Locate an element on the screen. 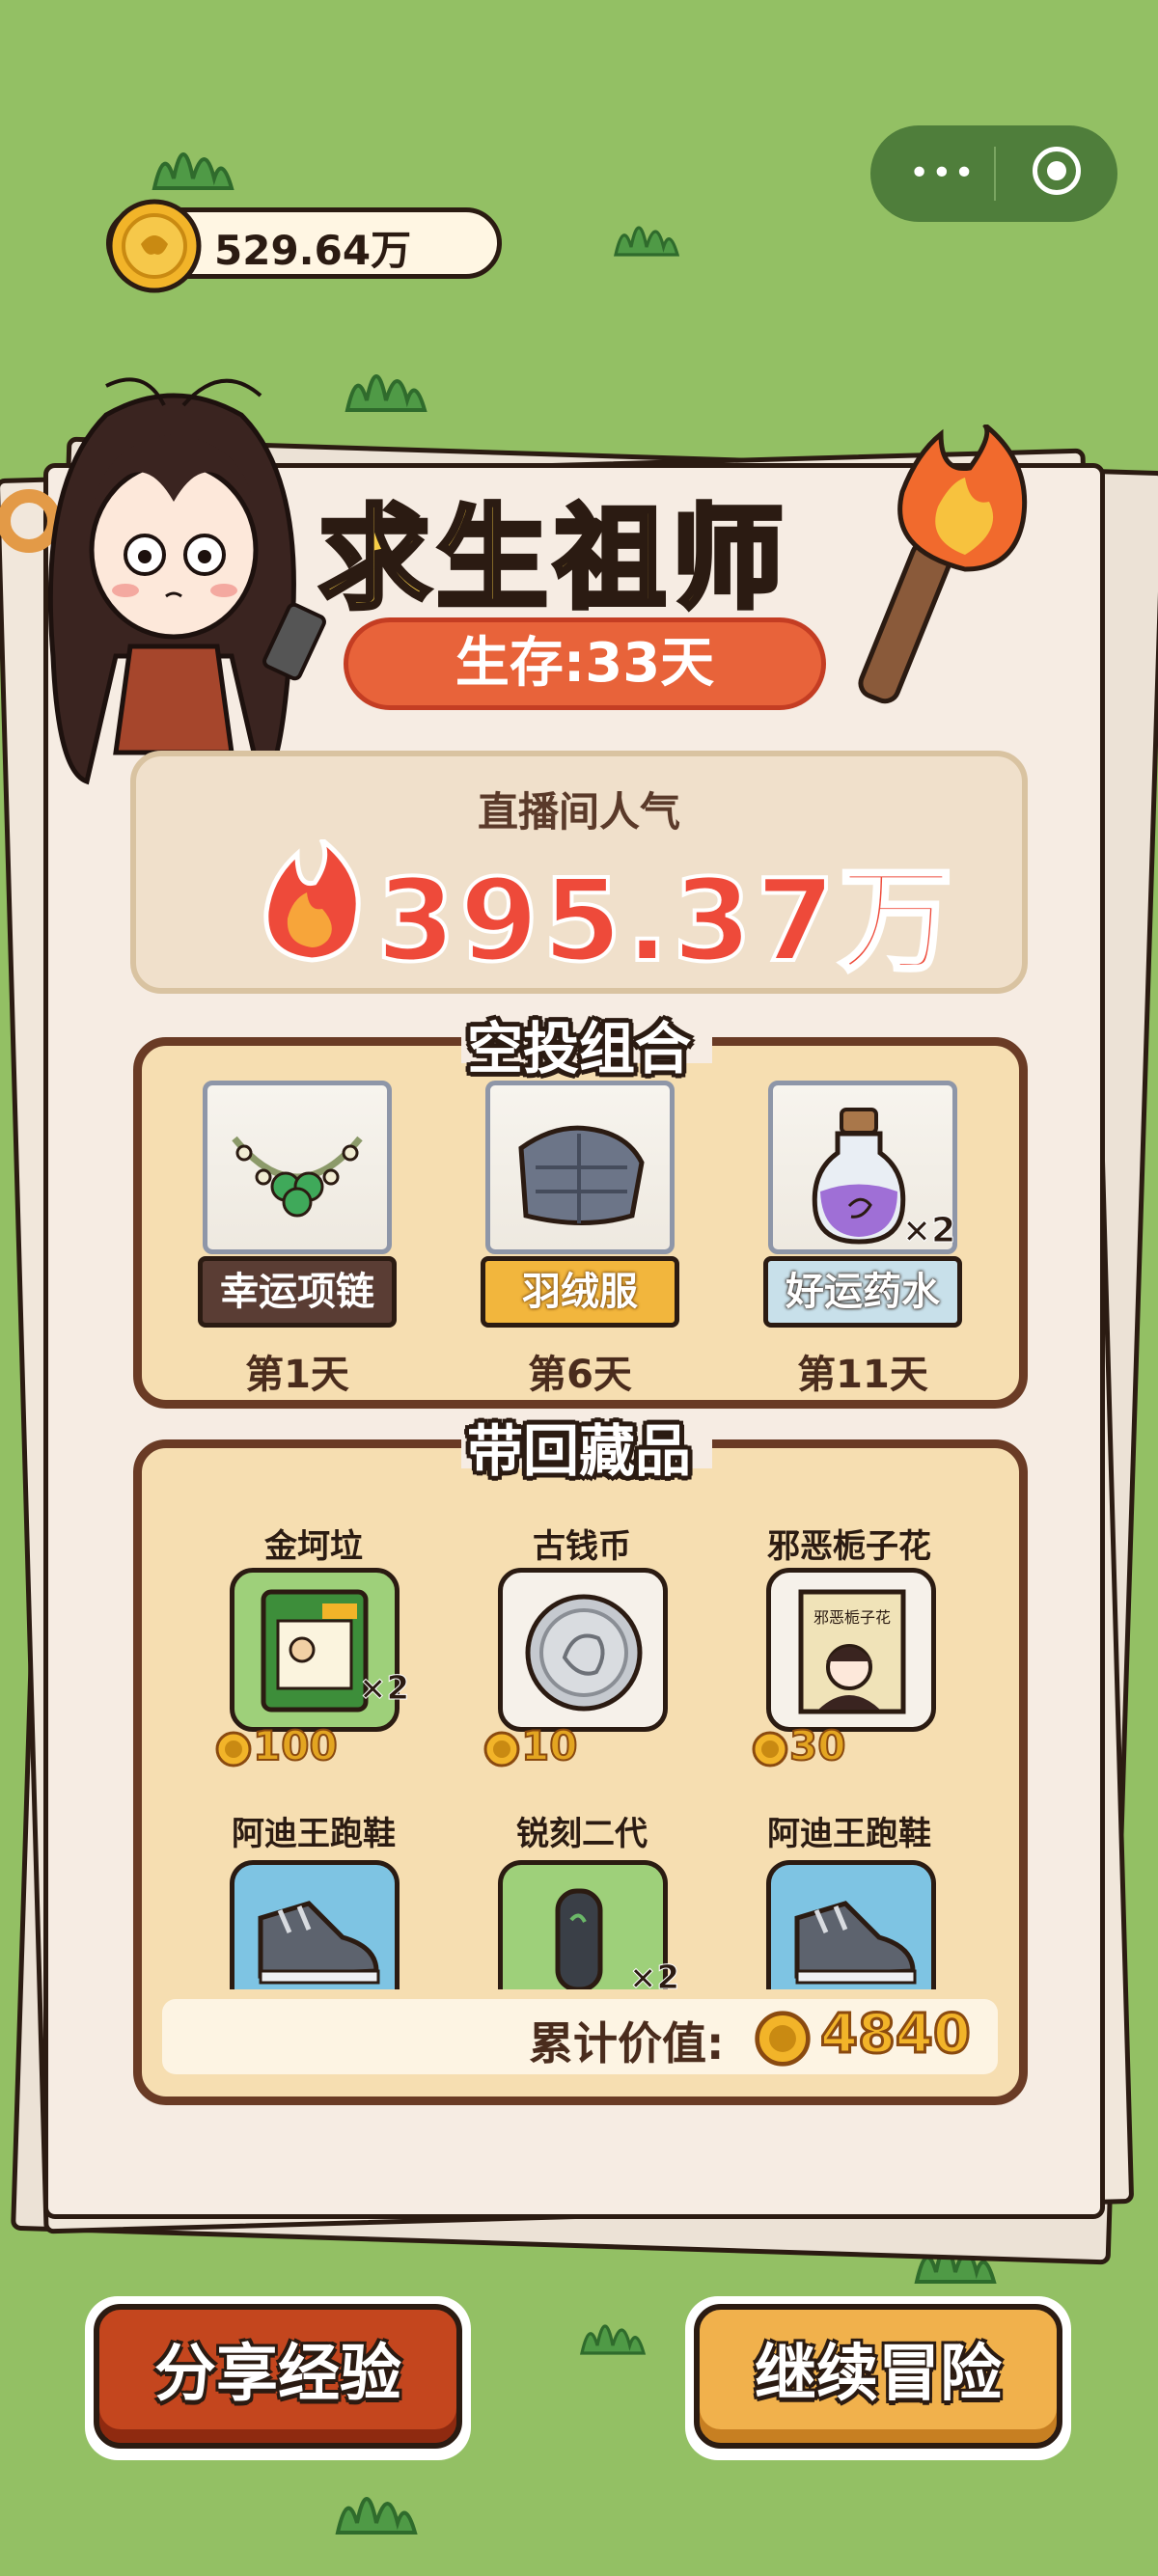  mini-program-capsule: ••• is located at coordinates (993, 174).